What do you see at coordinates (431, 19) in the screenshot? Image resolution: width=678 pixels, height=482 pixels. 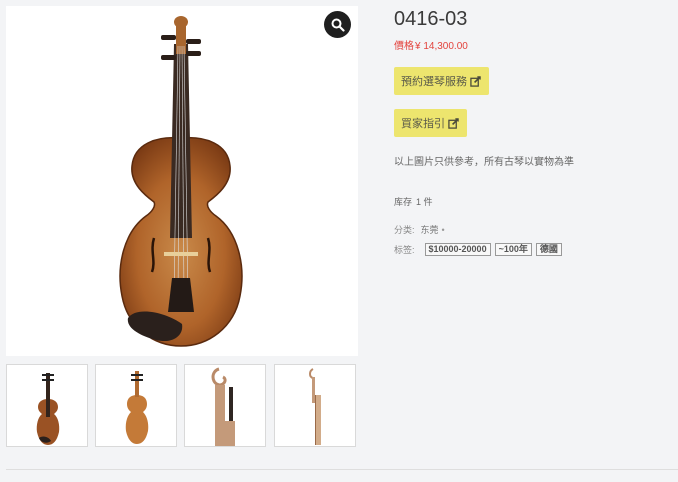 I see `product-title: 0416-03` at bounding box center [431, 19].